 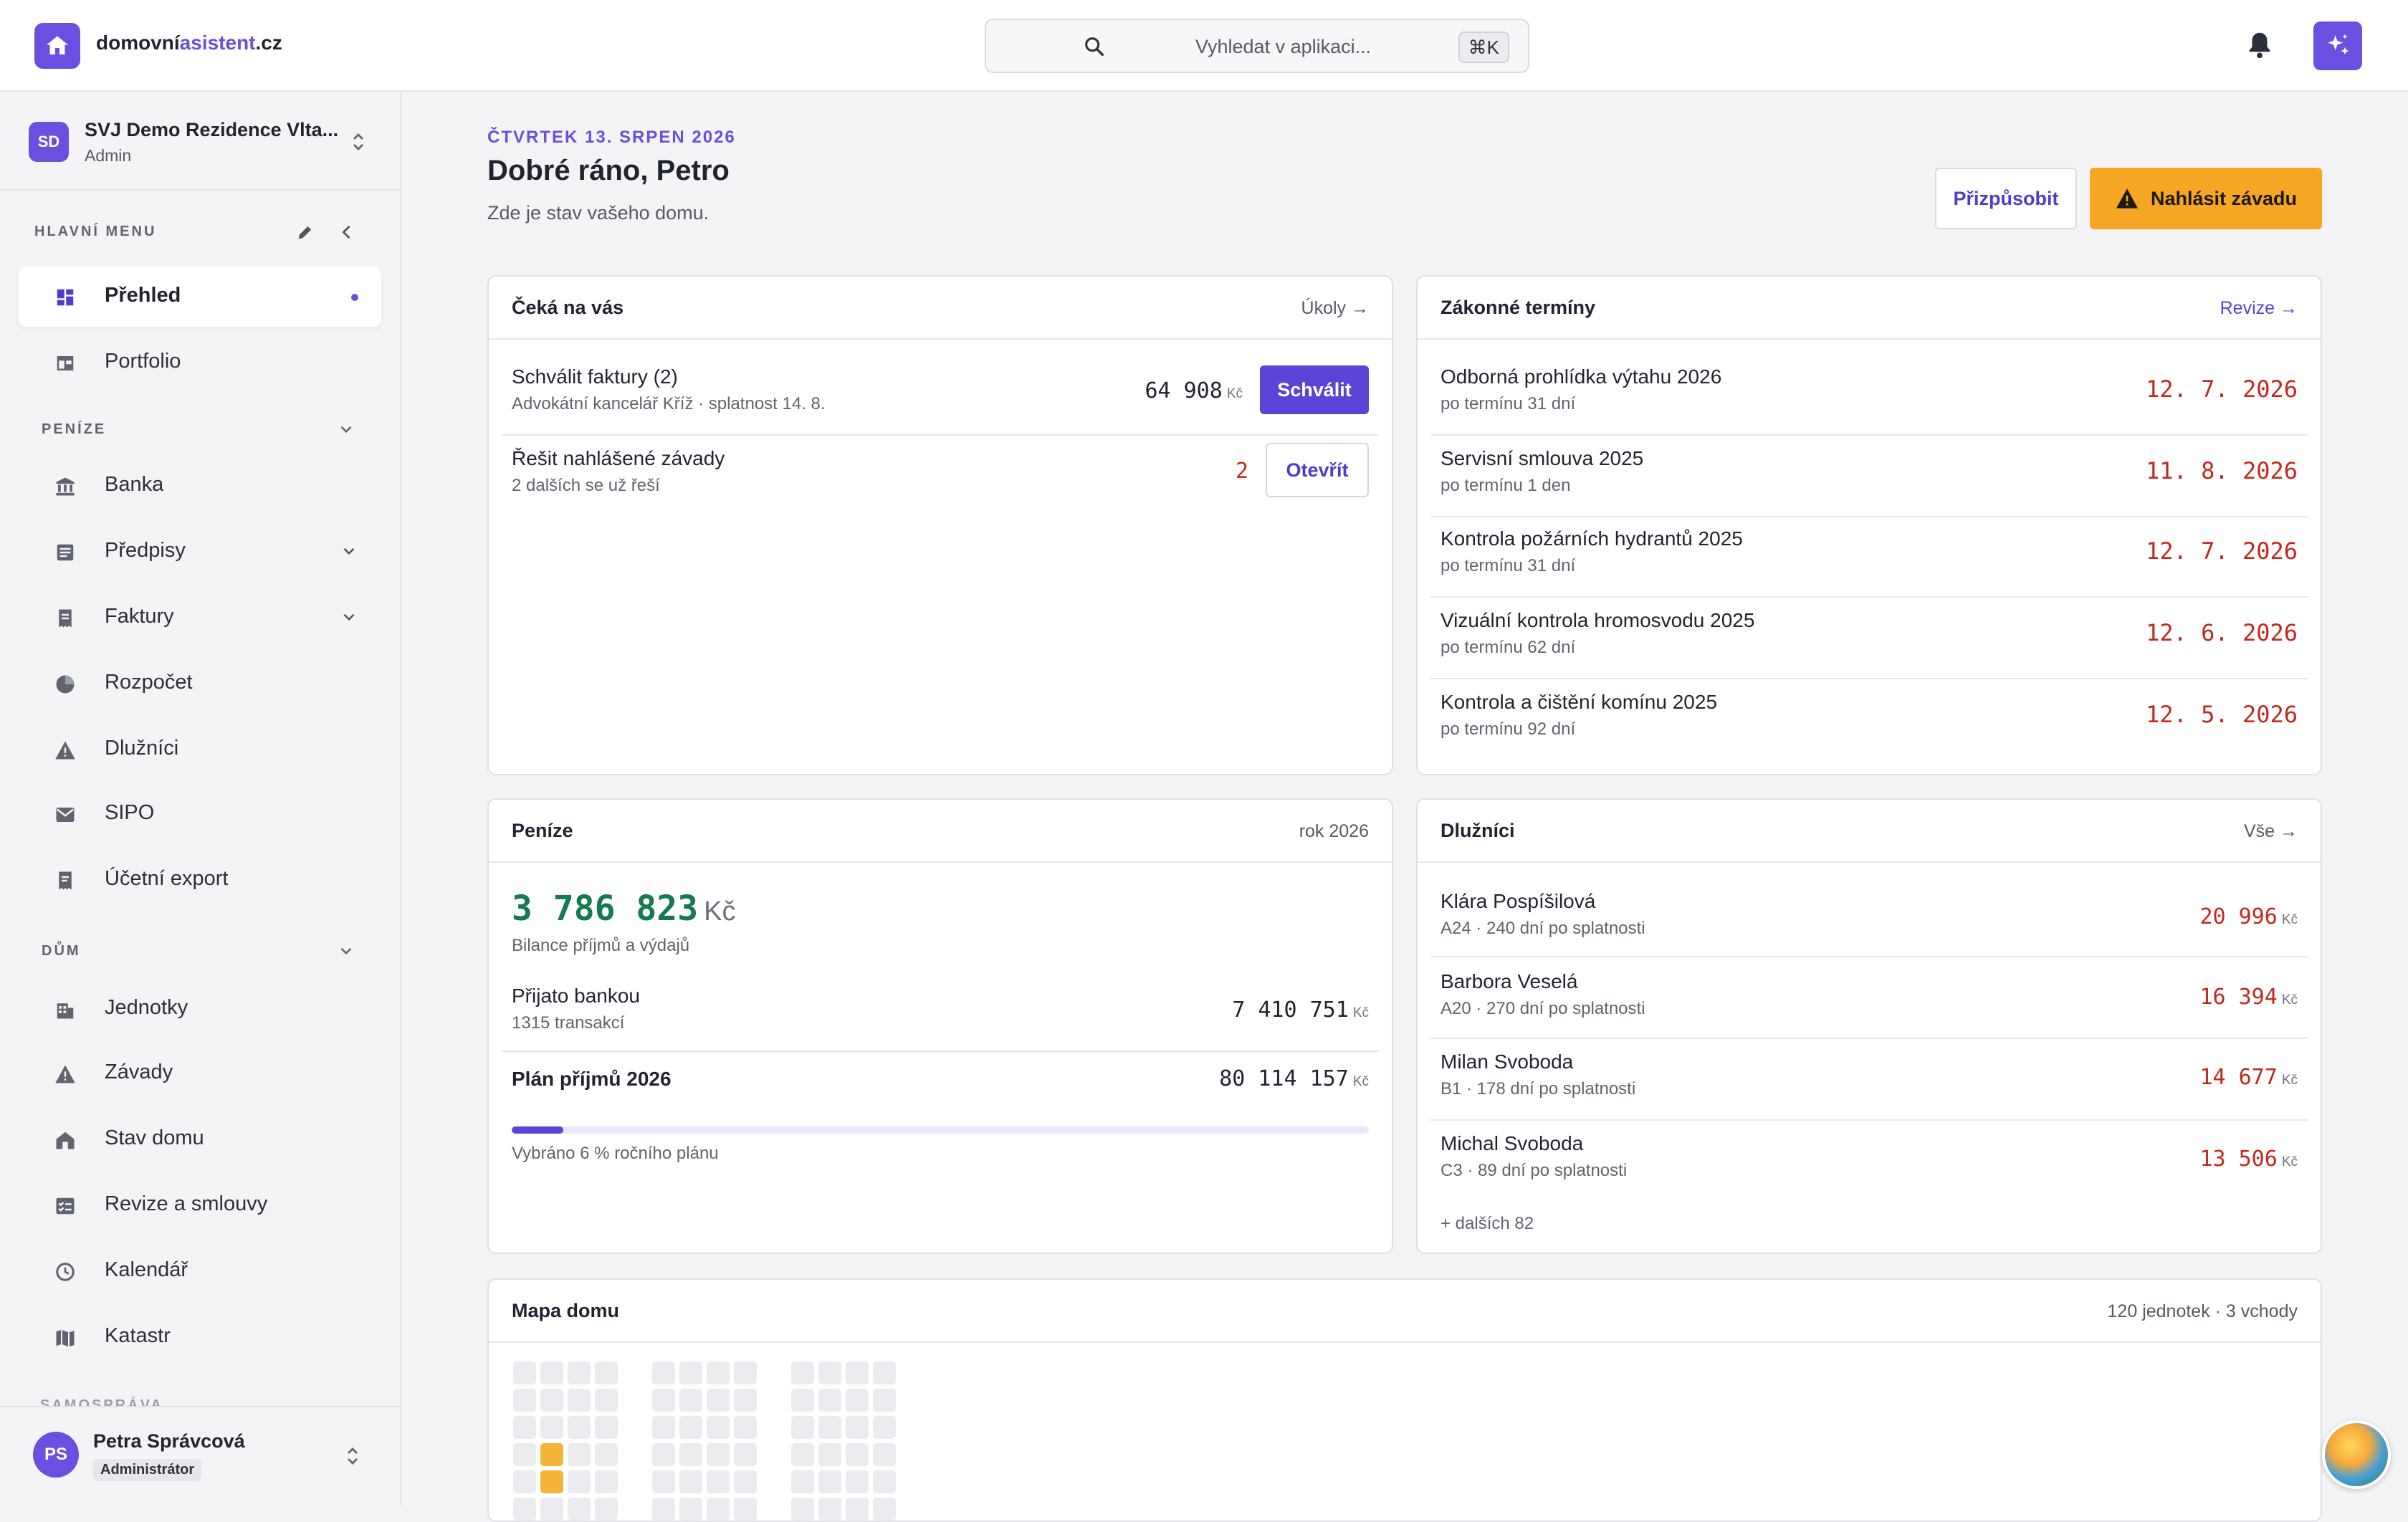 What do you see at coordinates (1335, 309) in the screenshot?
I see `tasks-link: Úkoly →` at bounding box center [1335, 309].